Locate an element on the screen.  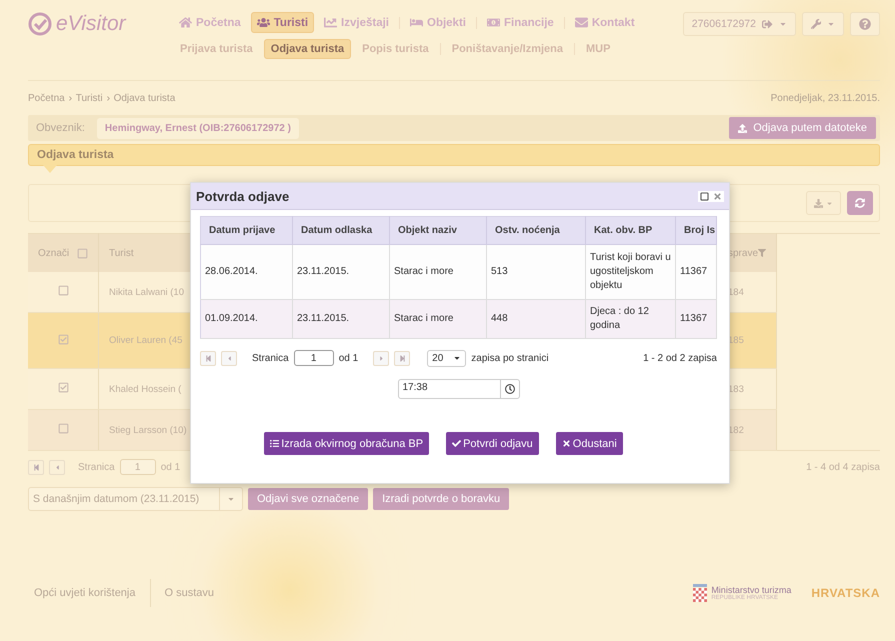
download-icon is located at coordinates (818, 203).